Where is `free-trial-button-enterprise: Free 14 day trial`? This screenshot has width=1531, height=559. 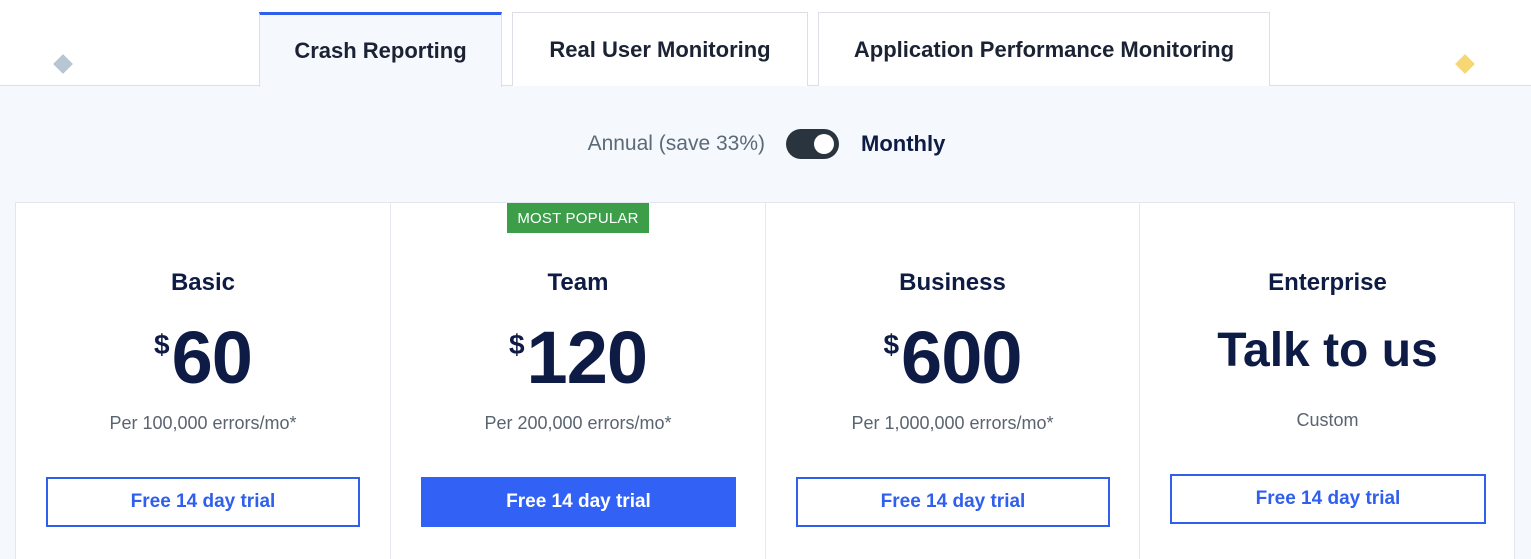 free-trial-button-enterprise: Free 14 day trial is located at coordinates (1328, 499).